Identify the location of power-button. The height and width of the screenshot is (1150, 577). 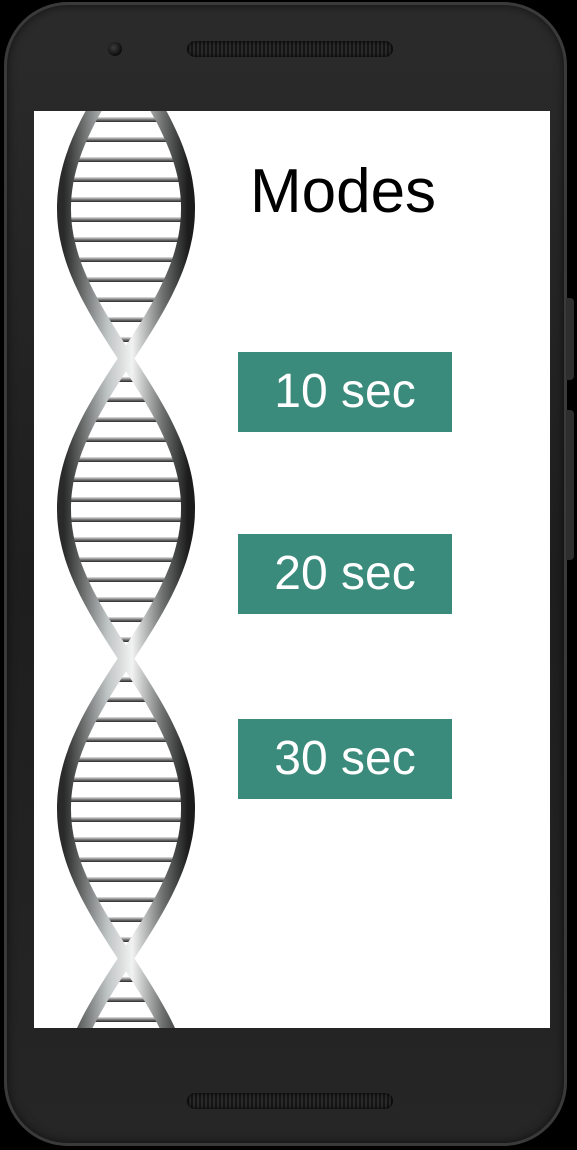
(570, 339).